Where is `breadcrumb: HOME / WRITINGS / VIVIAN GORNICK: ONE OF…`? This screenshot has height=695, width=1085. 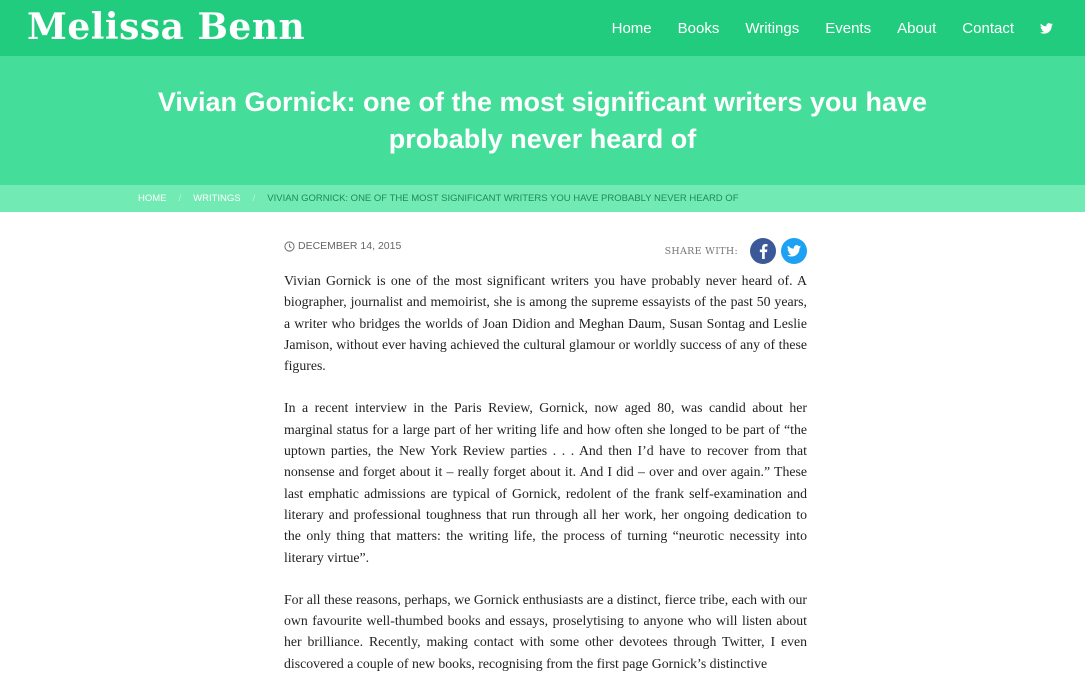 breadcrumb: HOME / WRITINGS / VIVIAN GORNICK: ONE OF… is located at coordinates (542, 198).